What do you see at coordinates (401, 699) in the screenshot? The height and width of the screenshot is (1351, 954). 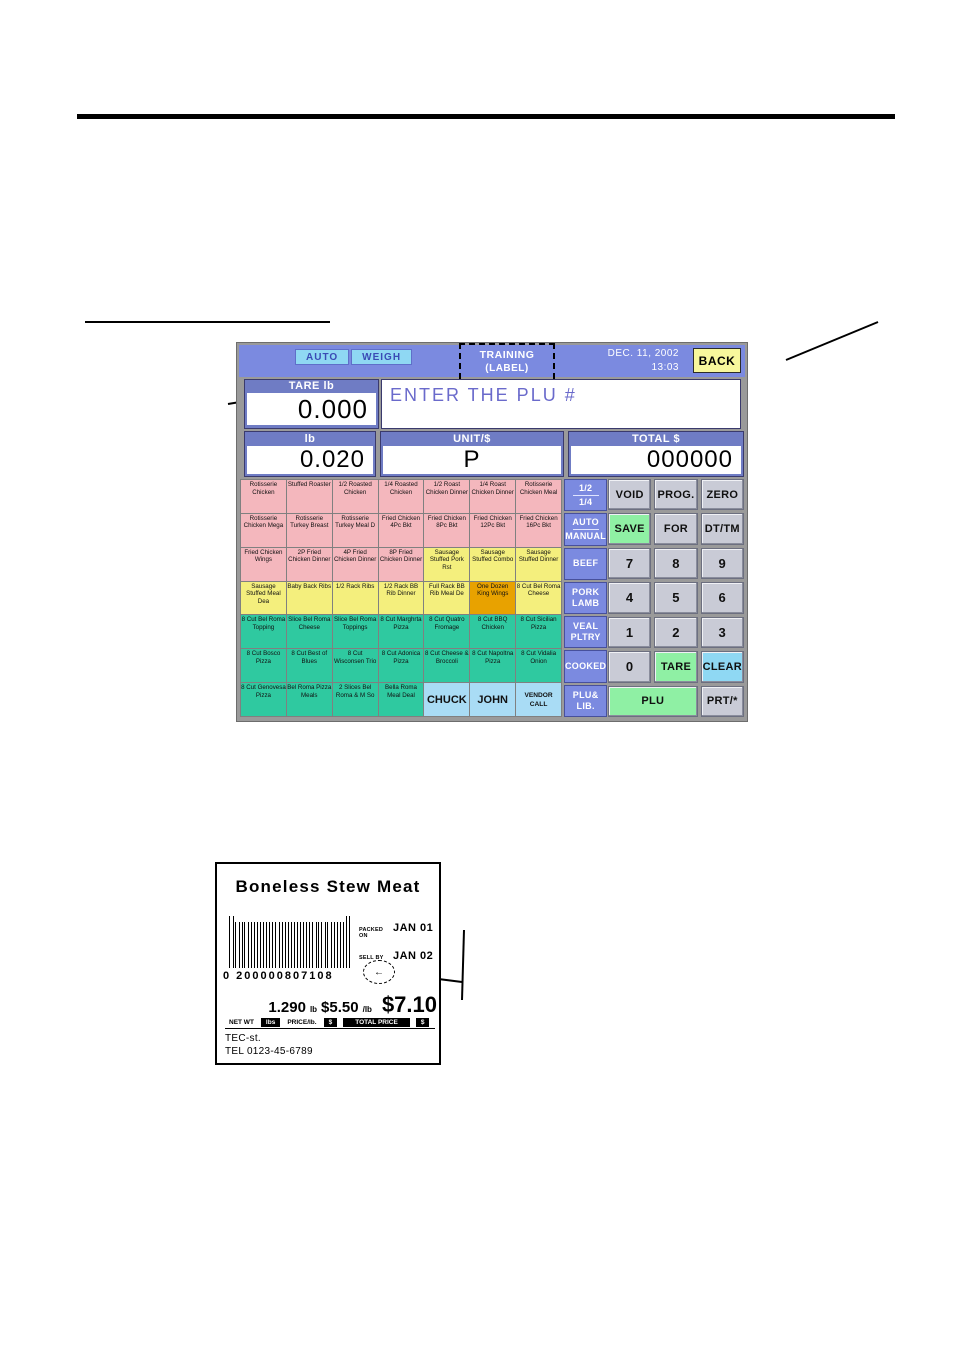 I see `plu-key: Bella Roma Meal Deal` at bounding box center [401, 699].